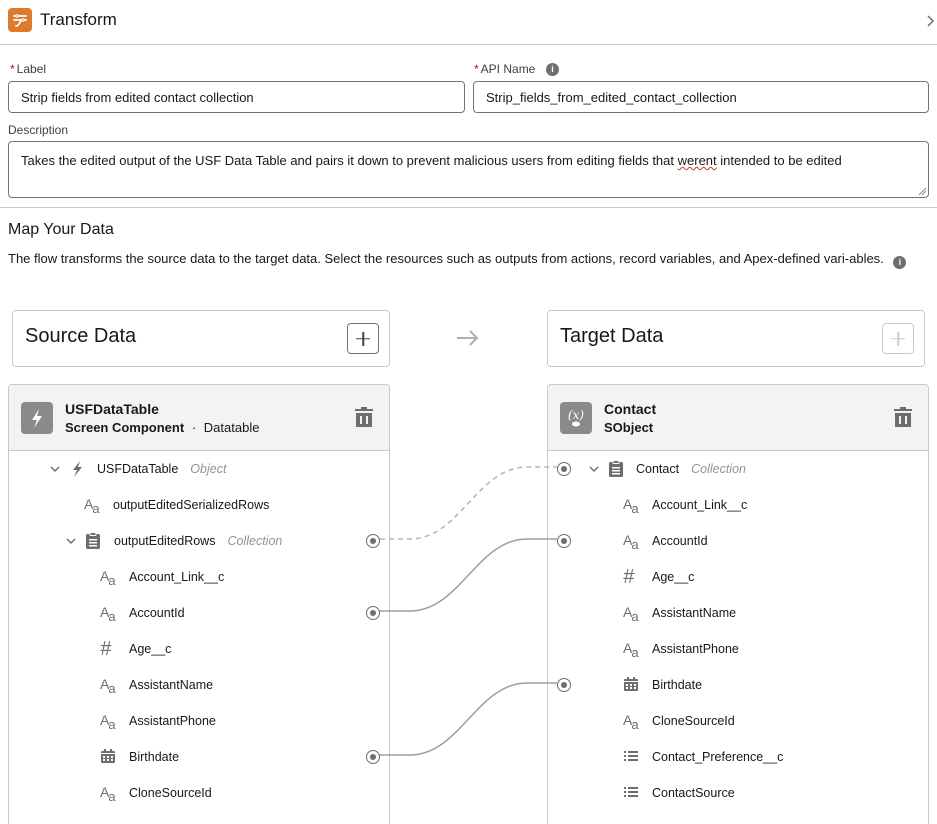 The width and height of the screenshot is (937, 824). I want to click on field-label: outputEditedRows Collection, so click(198, 541).